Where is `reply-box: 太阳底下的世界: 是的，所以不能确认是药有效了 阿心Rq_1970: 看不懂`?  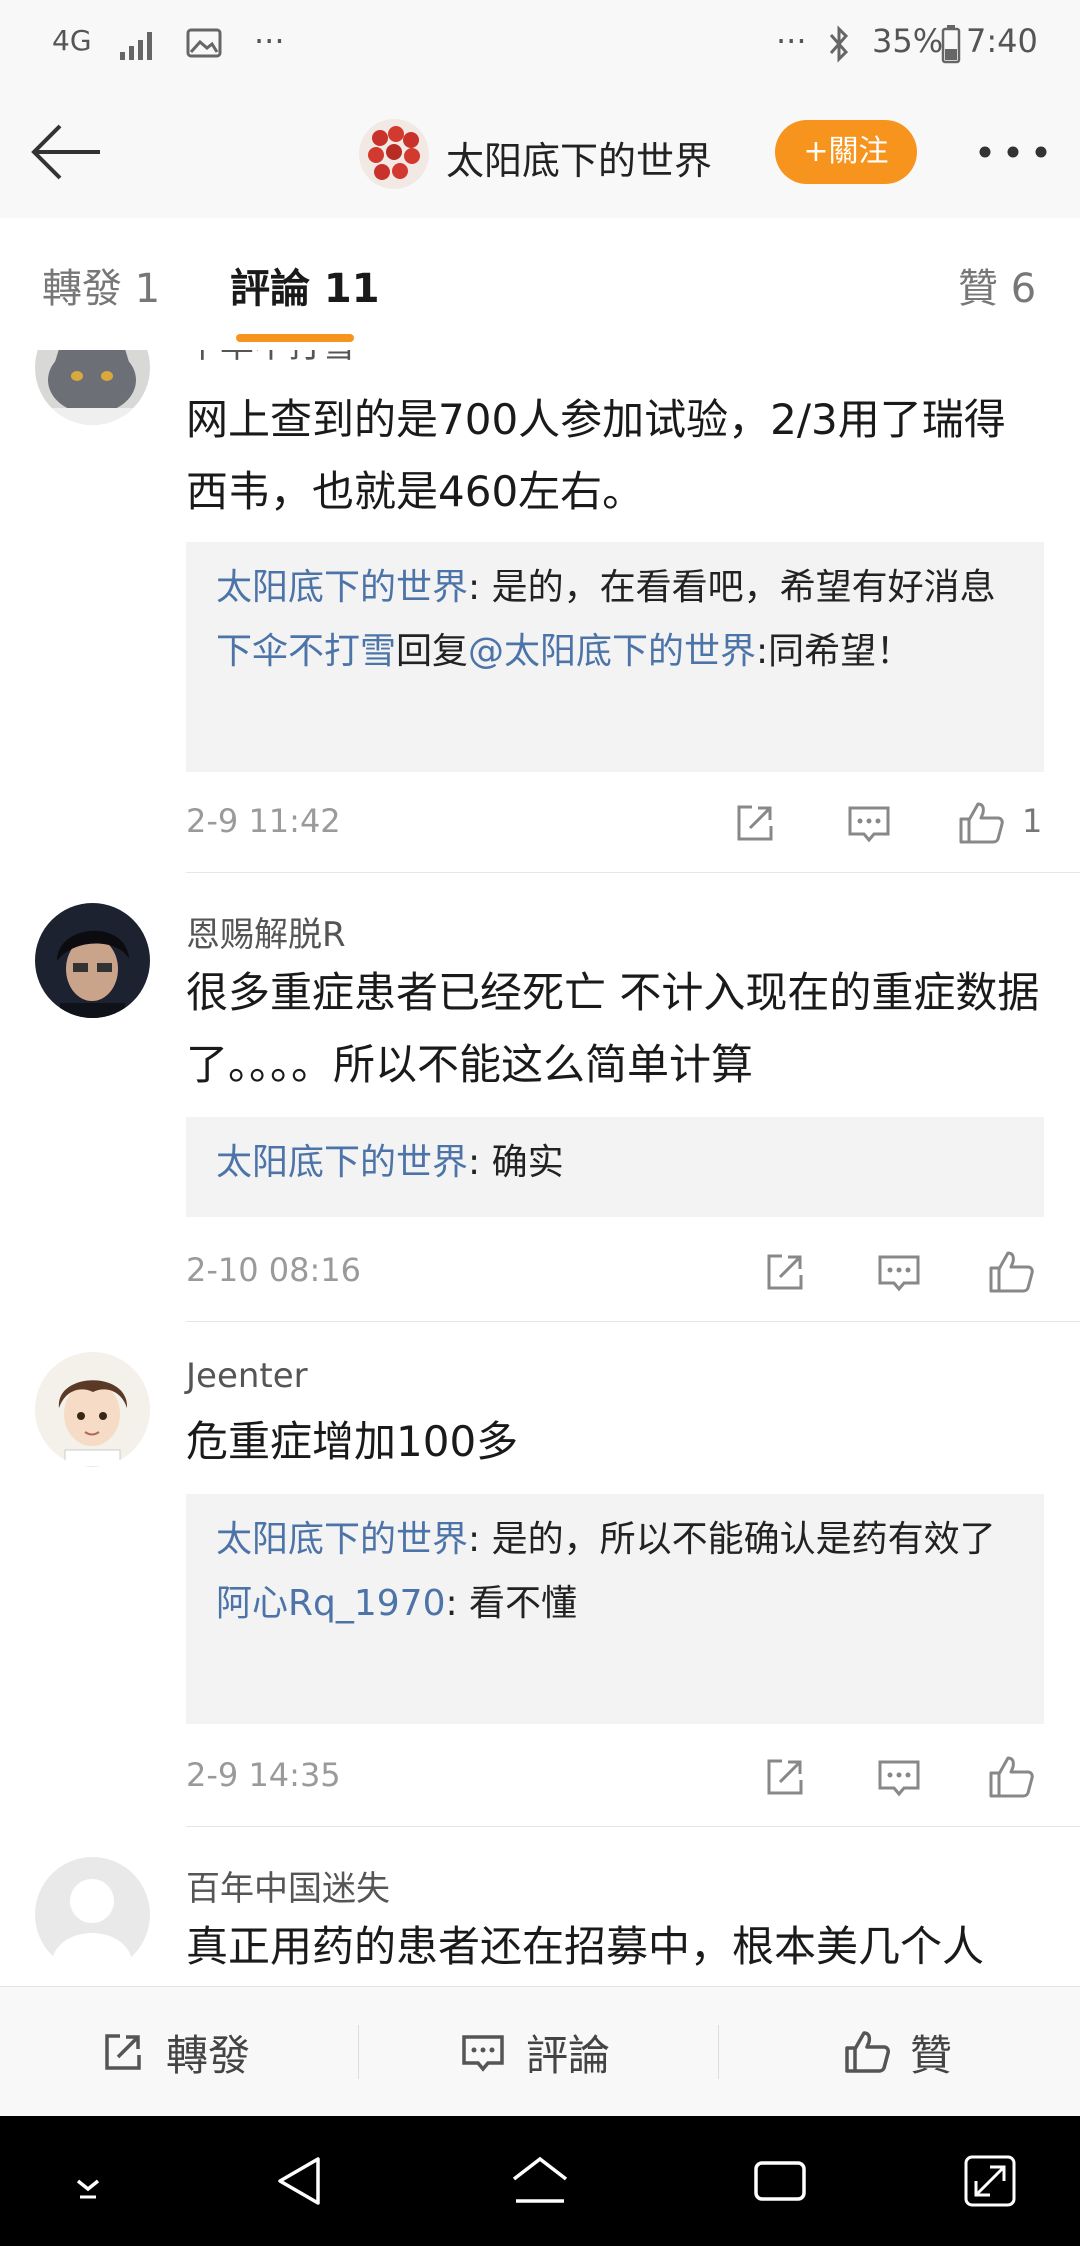 reply-box: 太阳底下的世界: 是的，所以不能确认是药有效了 阿心Rq_1970: 看不懂 is located at coordinates (615, 1609).